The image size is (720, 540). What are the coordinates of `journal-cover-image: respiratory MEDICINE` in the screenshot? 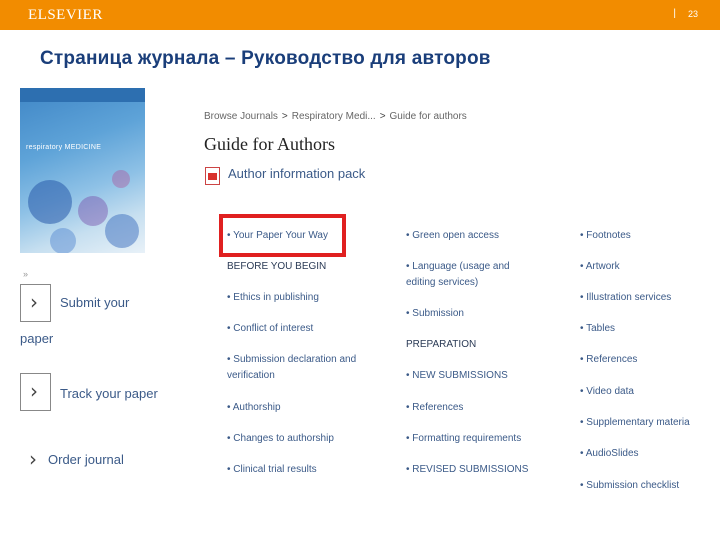 It's located at (82, 170).